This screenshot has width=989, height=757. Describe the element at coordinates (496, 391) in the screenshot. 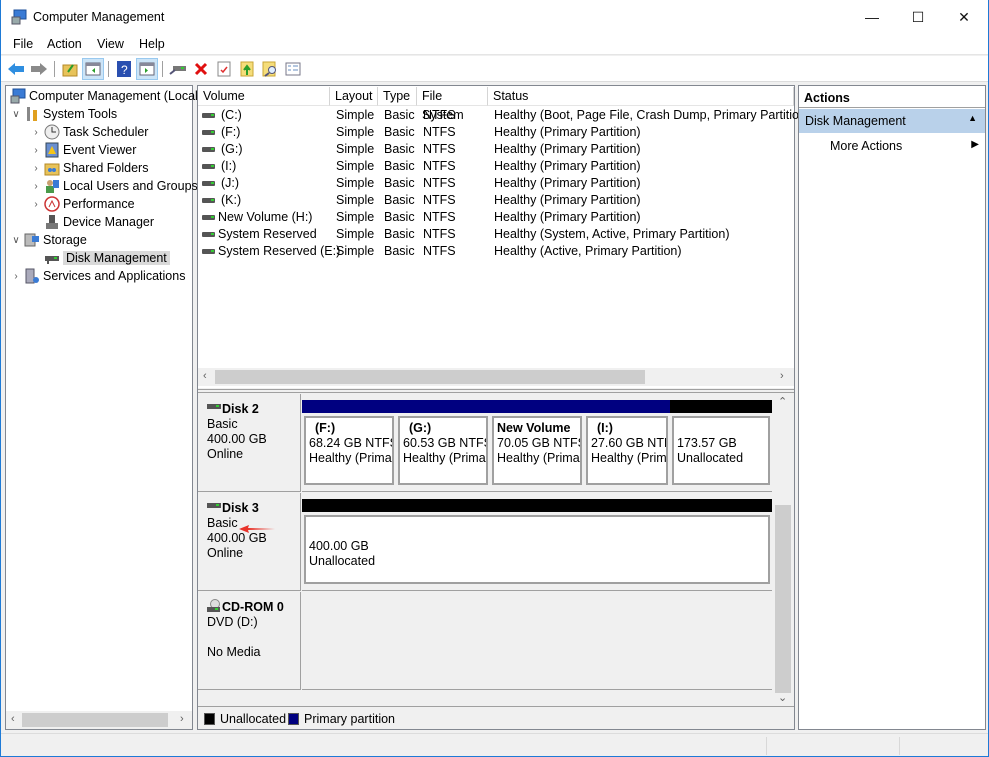

I see `pane-splitter` at that location.